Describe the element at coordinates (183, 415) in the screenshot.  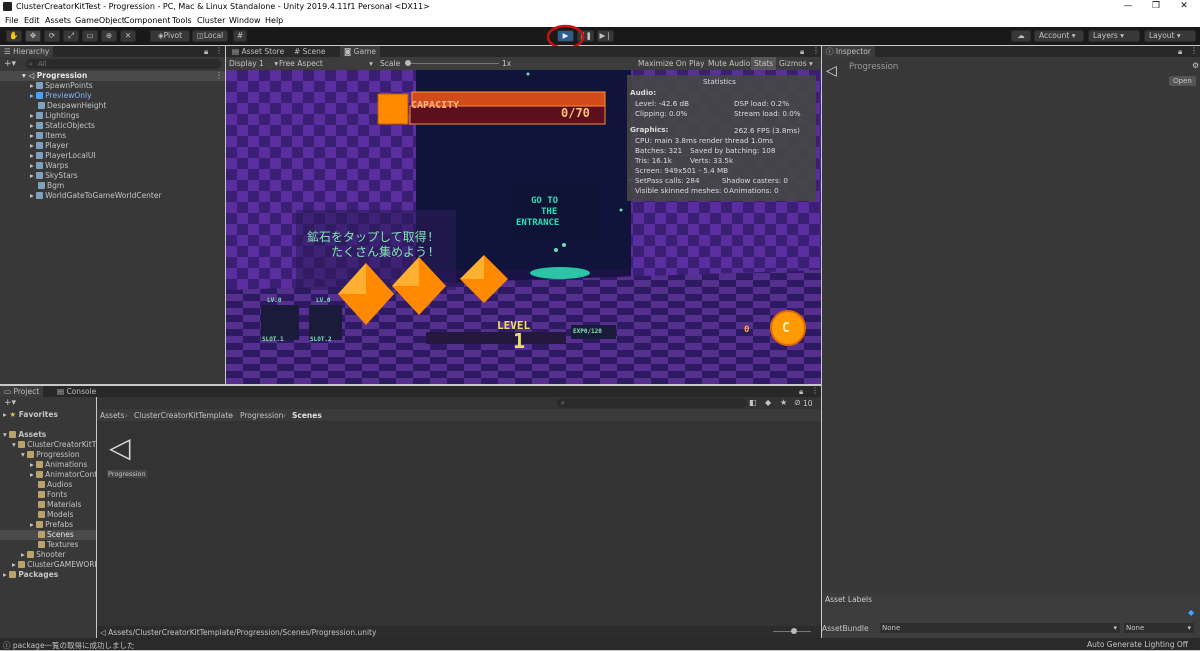
I see `breadcrumb-template: ClusterCreatorKitTemplate` at that location.